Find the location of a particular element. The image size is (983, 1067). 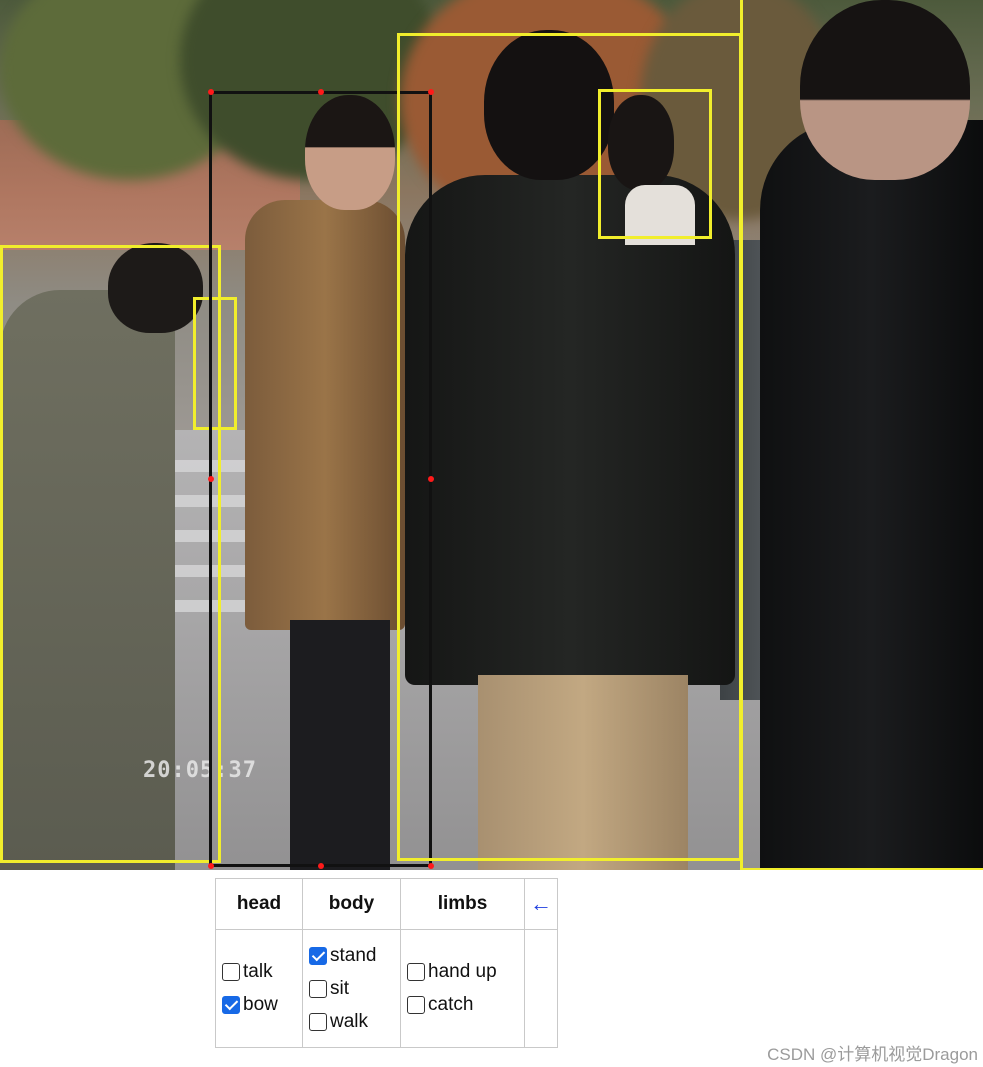

option-sit: sit is located at coordinates (351, 988).